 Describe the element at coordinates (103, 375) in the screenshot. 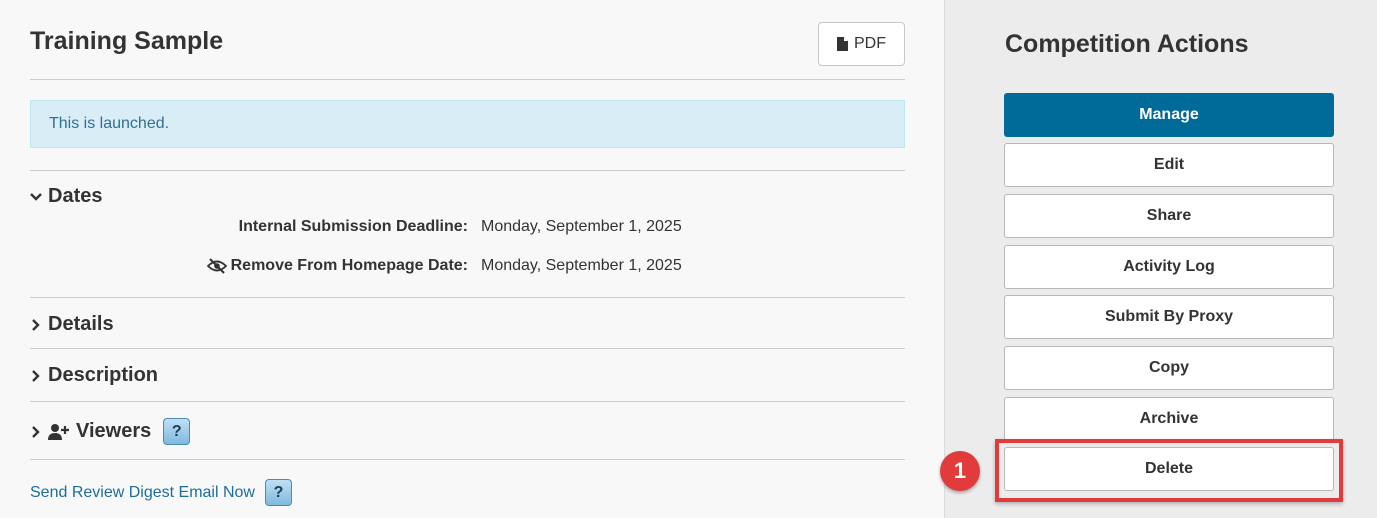

I see `section-description-label: Description` at that location.